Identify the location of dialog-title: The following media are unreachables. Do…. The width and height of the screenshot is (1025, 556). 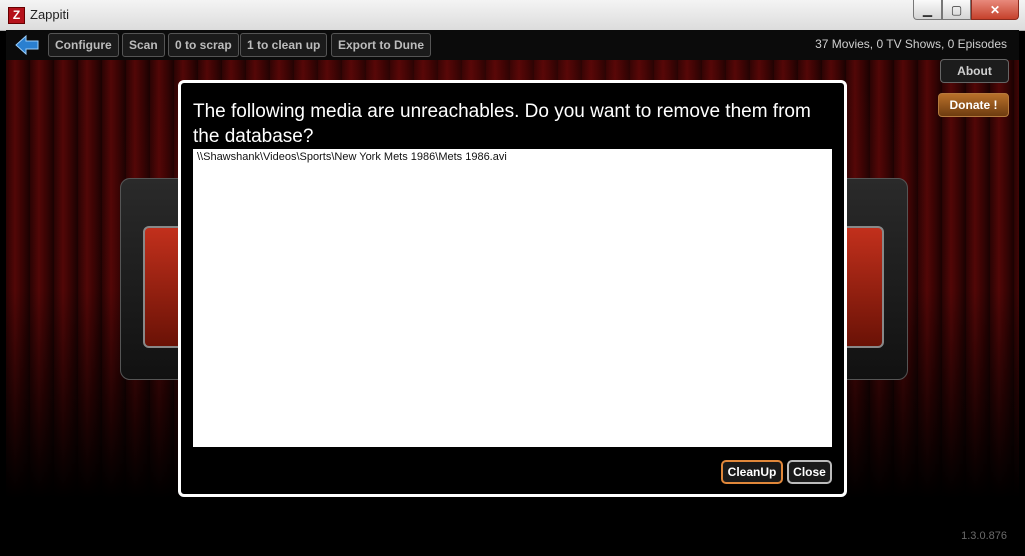
(502, 124).